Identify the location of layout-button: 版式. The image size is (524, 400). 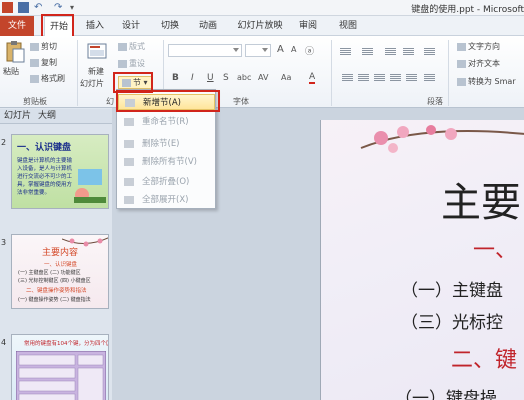
(131, 46).